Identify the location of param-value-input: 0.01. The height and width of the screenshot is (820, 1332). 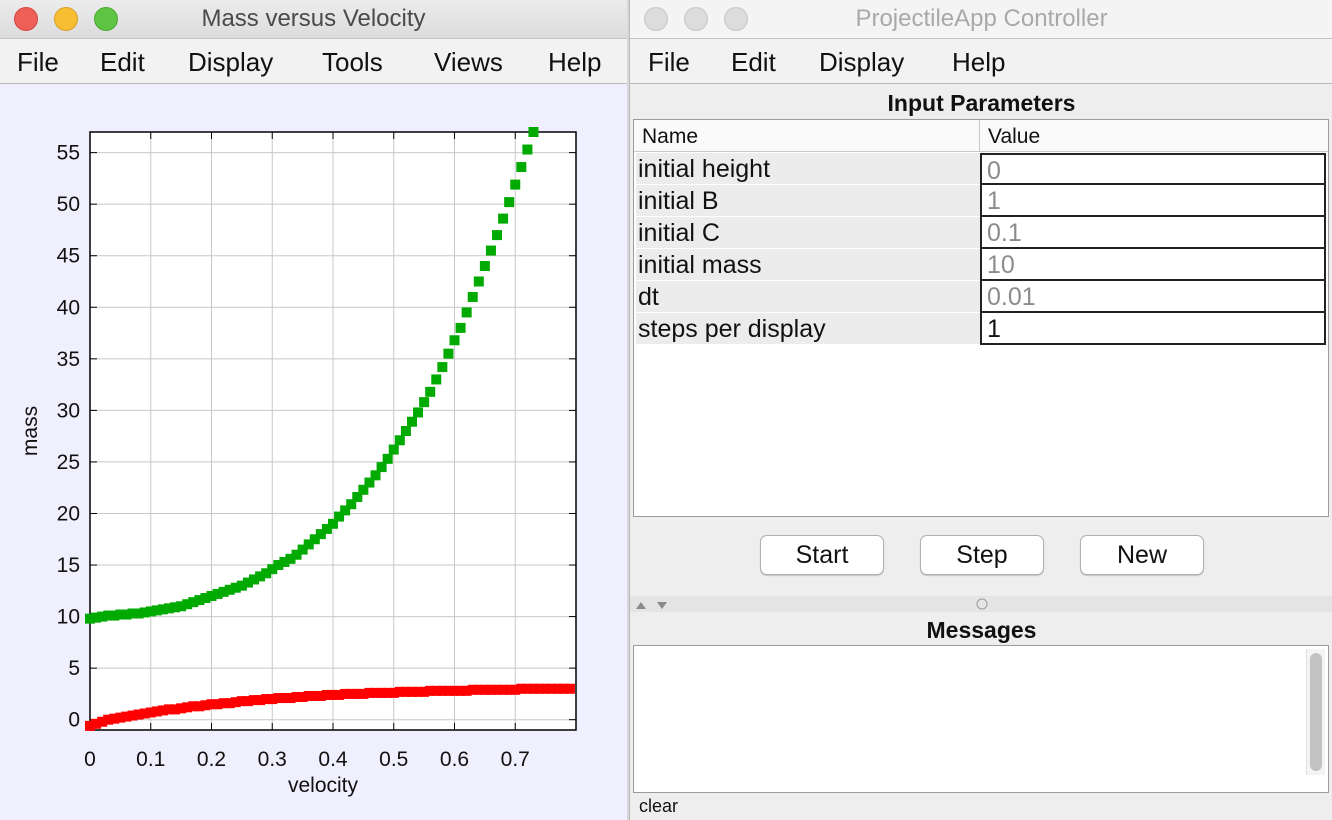
(1153, 297).